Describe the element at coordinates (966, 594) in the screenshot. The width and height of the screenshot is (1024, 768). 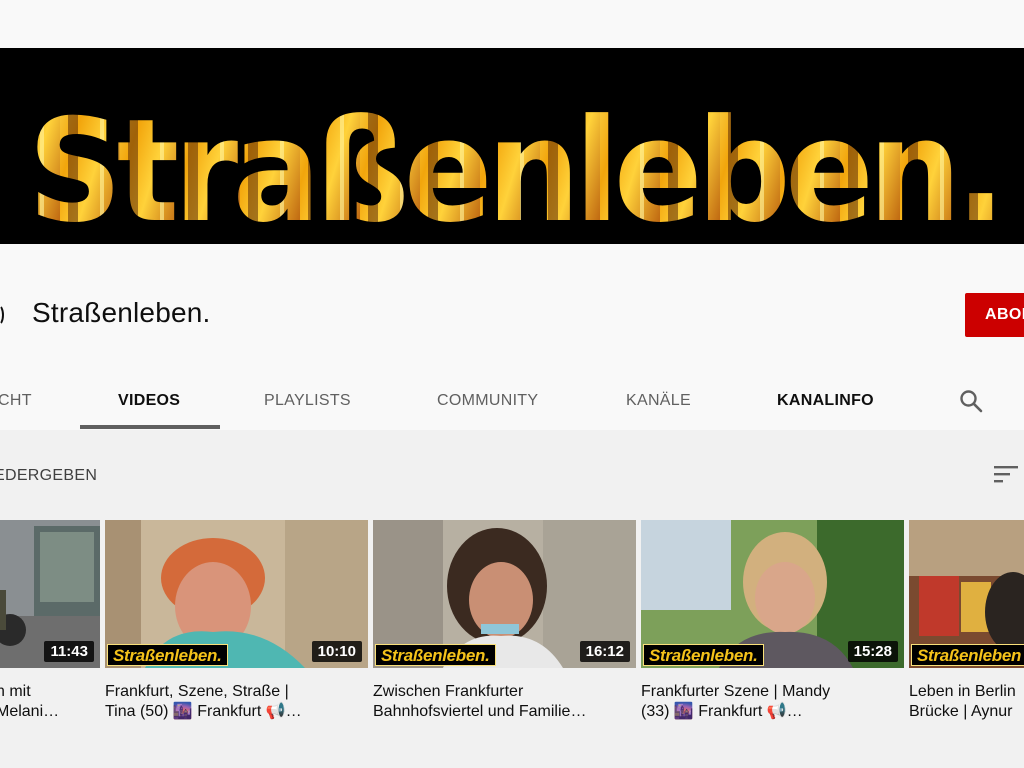
I see `video-thumbnail: Straßenleben` at that location.